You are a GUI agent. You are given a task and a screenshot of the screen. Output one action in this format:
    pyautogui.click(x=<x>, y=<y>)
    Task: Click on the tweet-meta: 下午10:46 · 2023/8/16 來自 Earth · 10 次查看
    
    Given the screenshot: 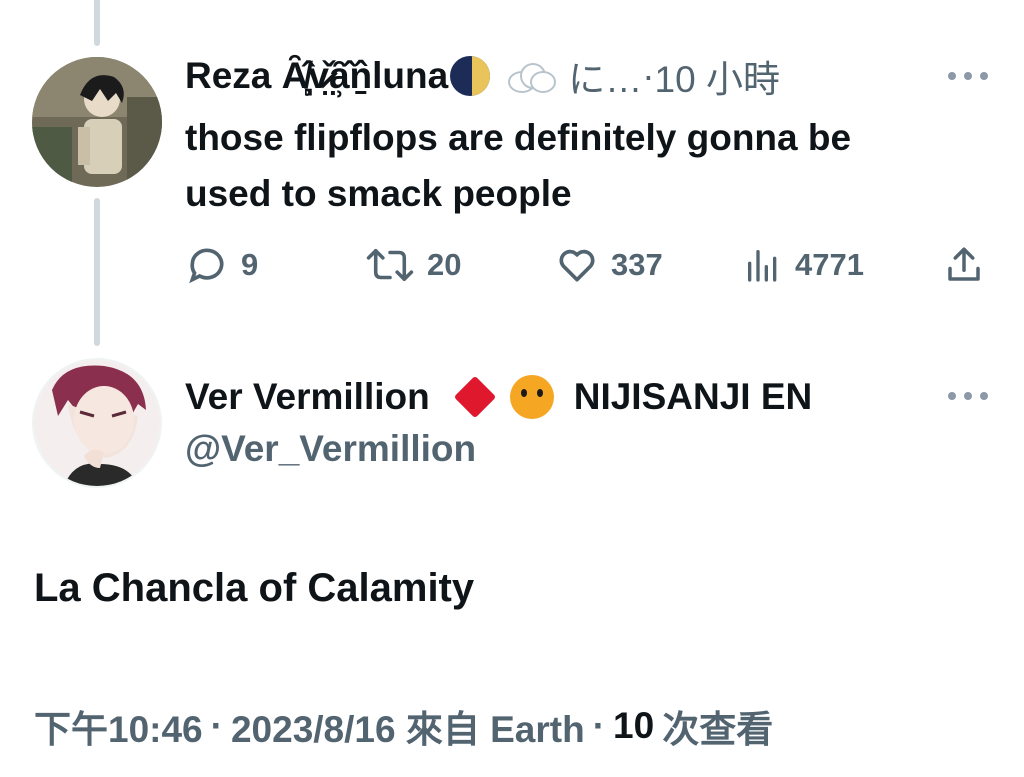 What is the action you would take?
    pyautogui.click(x=403, y=726)
    